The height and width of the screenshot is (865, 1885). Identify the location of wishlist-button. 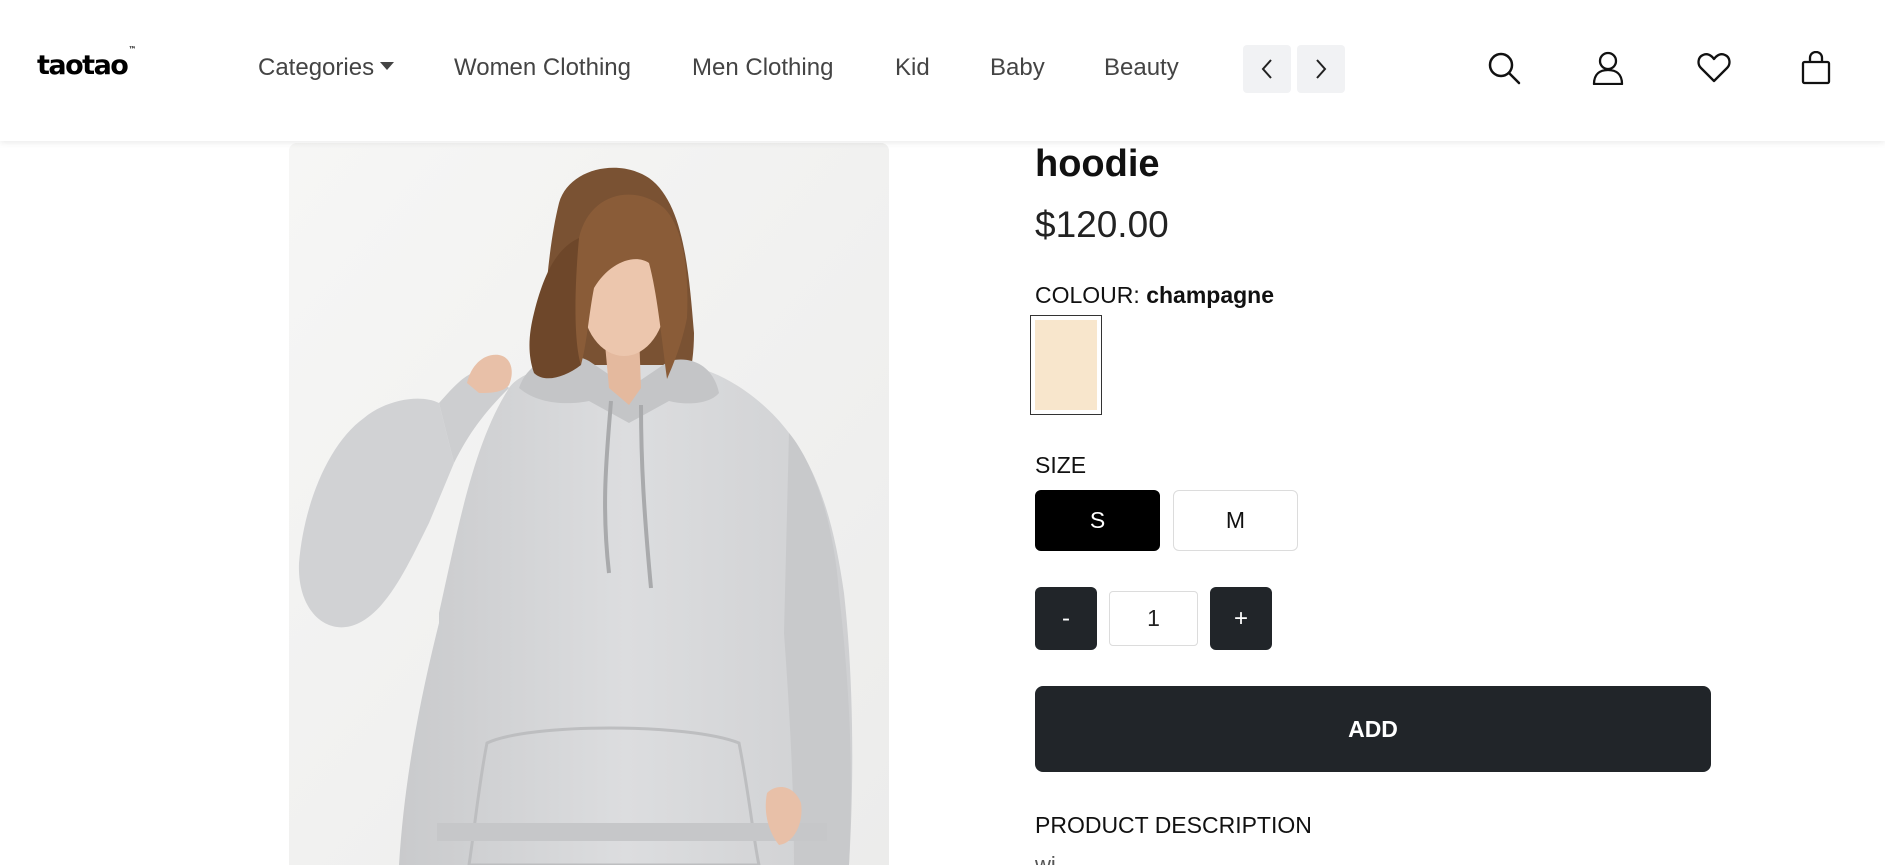
(1714, 68).